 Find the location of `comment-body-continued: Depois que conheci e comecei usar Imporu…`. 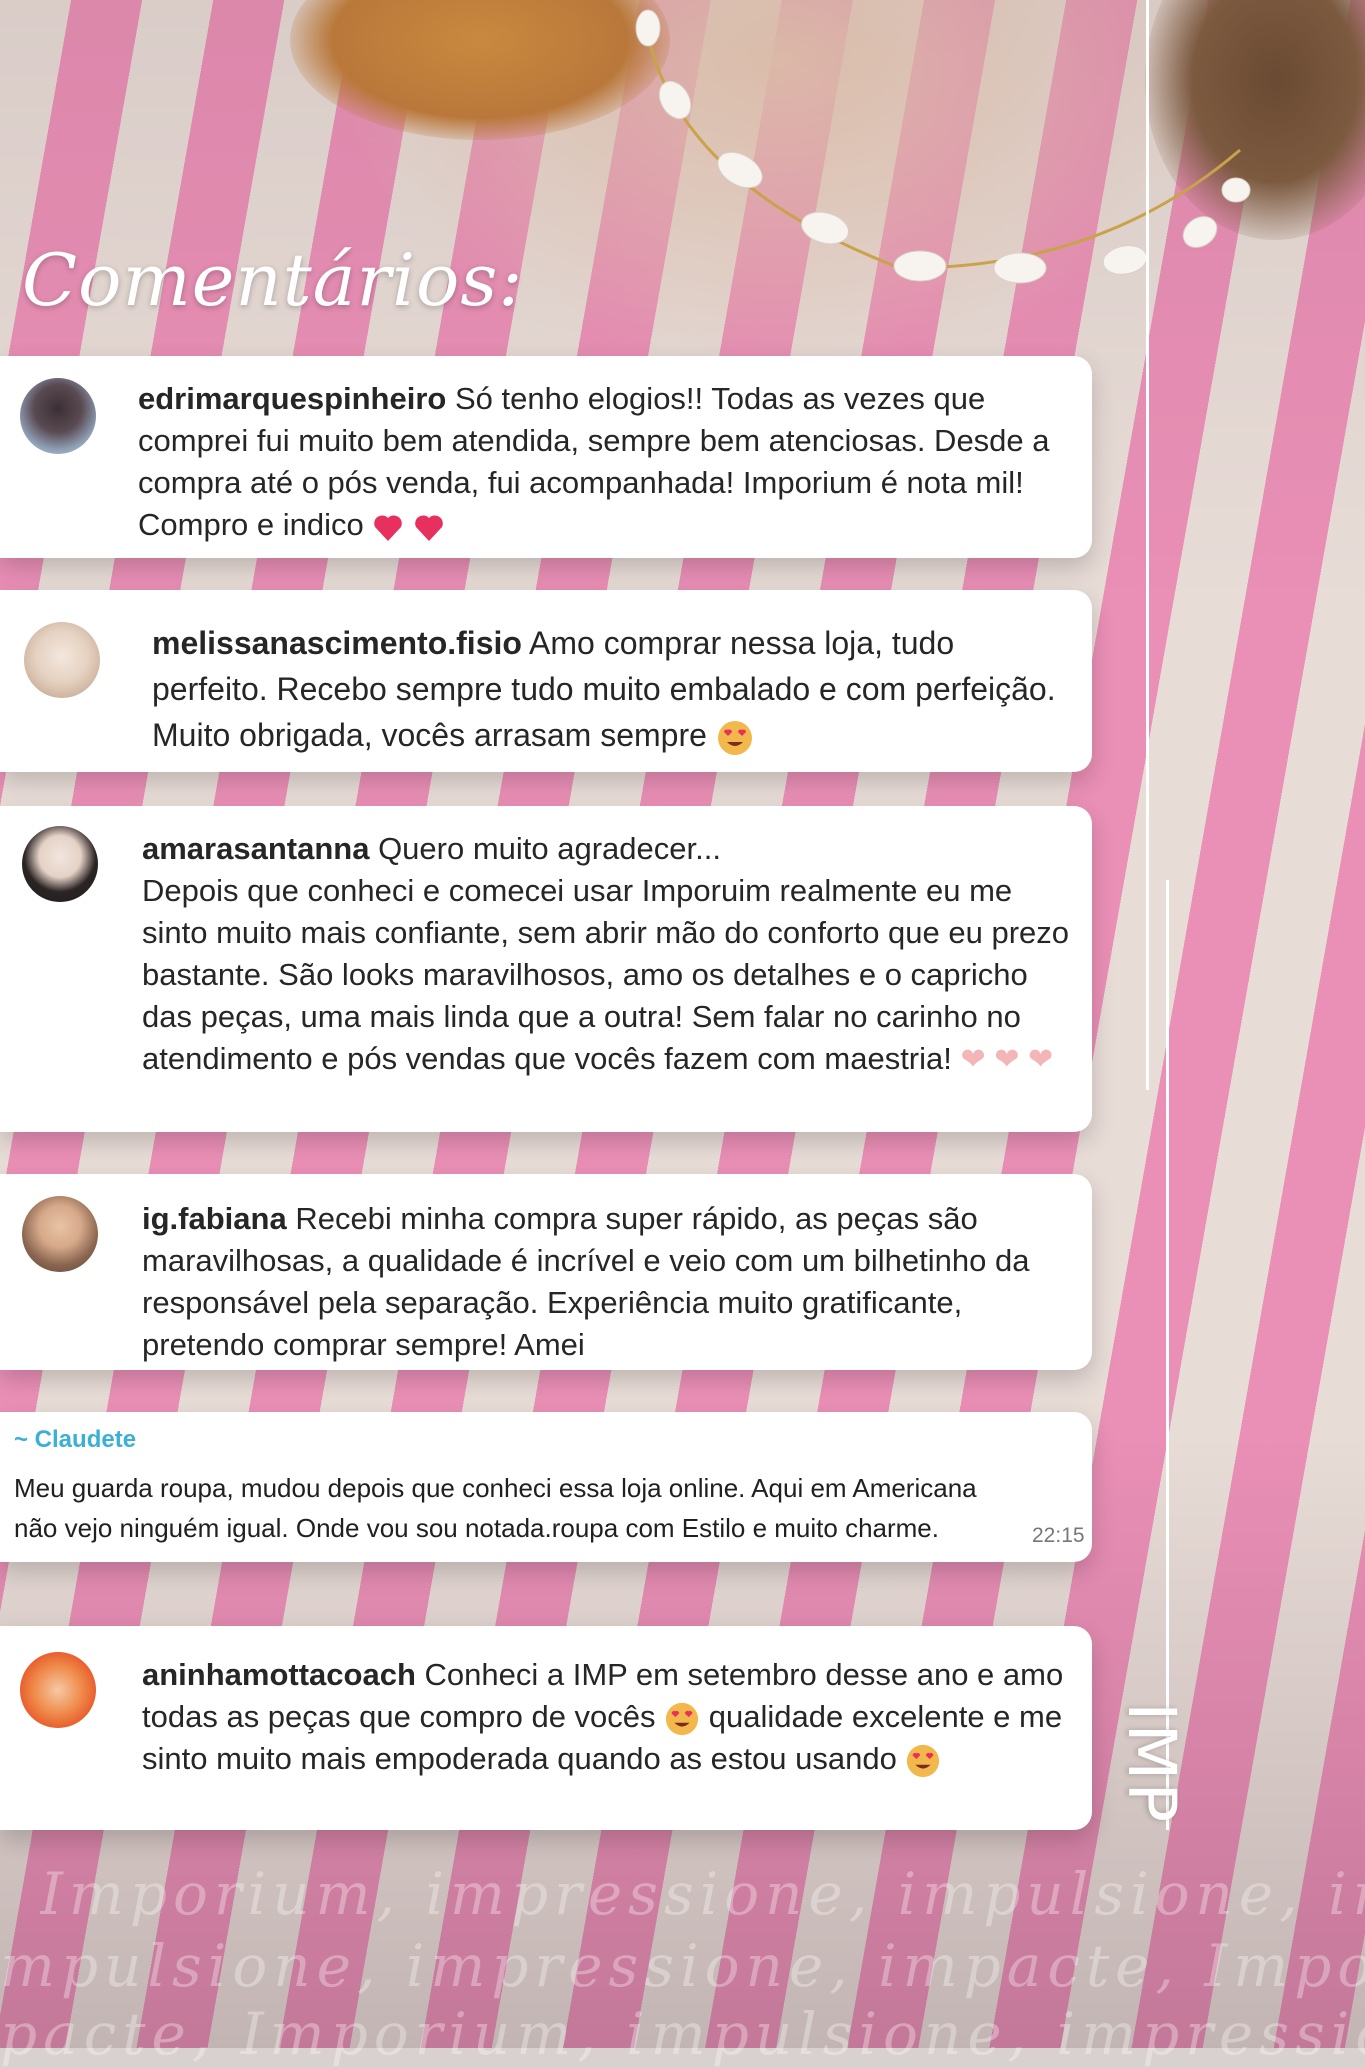

comment-body-continued: Depois que conheci e comecei usar Imporu… is located at coordinates (606, 974).